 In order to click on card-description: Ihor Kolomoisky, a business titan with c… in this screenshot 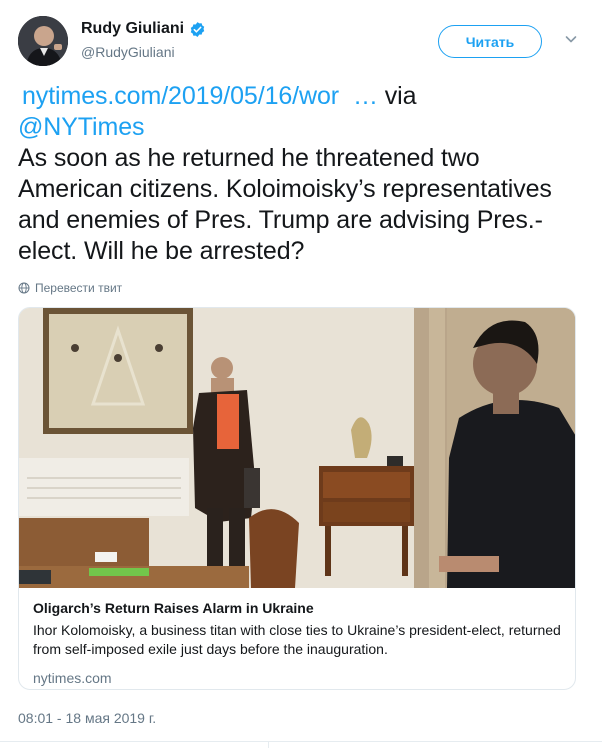, I will do `click(297, 639)`.